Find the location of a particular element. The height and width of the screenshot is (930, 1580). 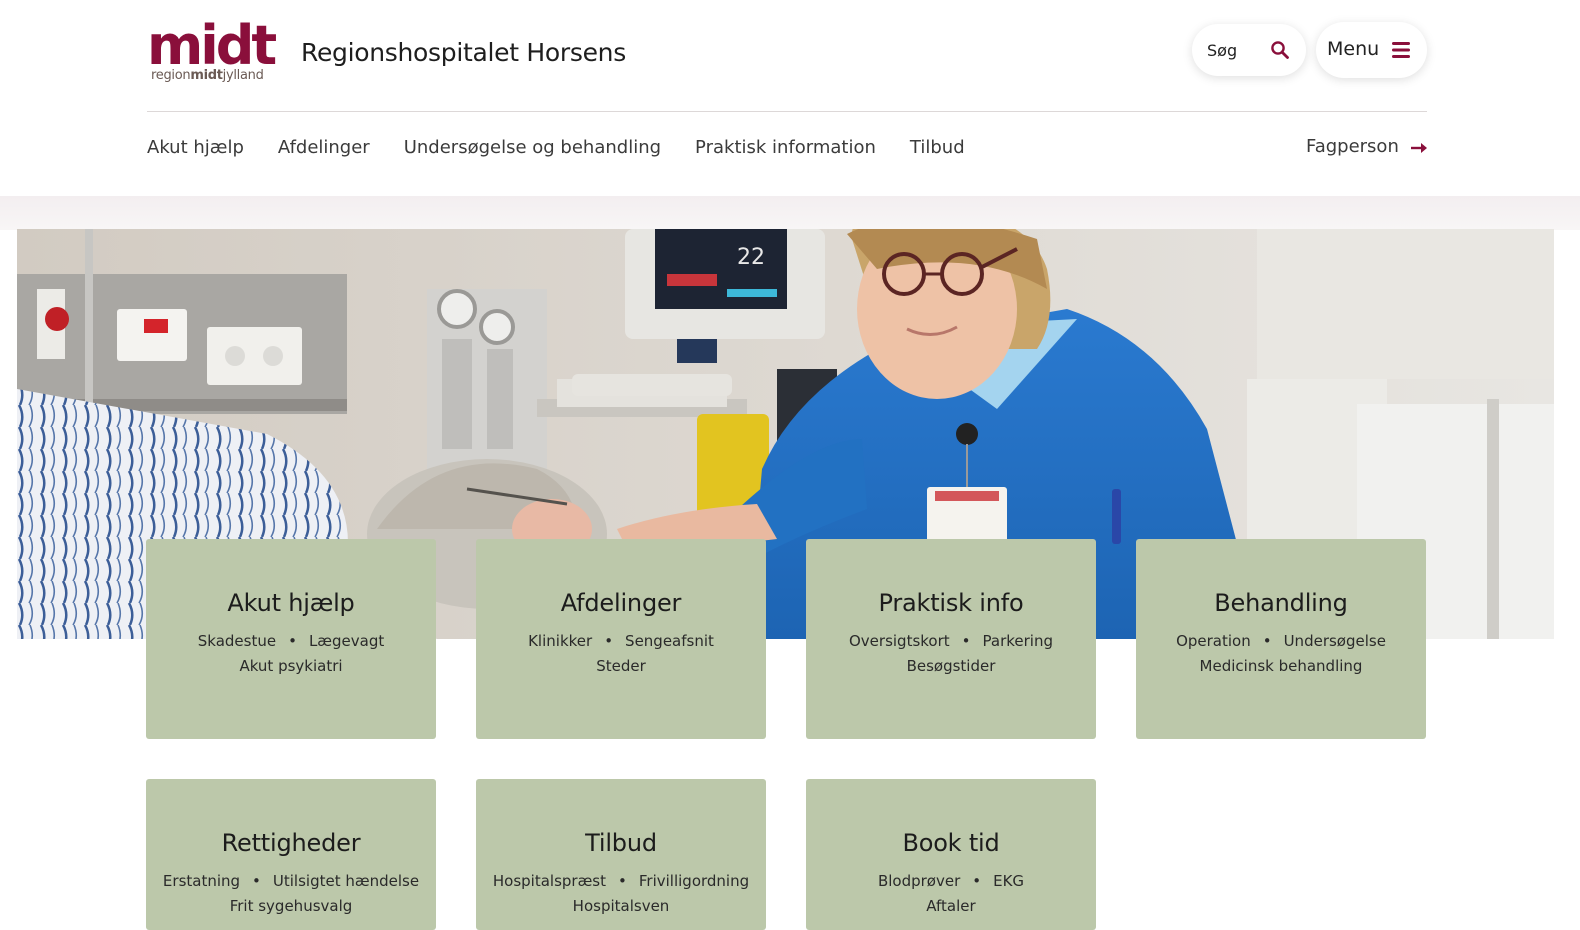

card-link: Oversigtskort is located at coordinates (899, 641).